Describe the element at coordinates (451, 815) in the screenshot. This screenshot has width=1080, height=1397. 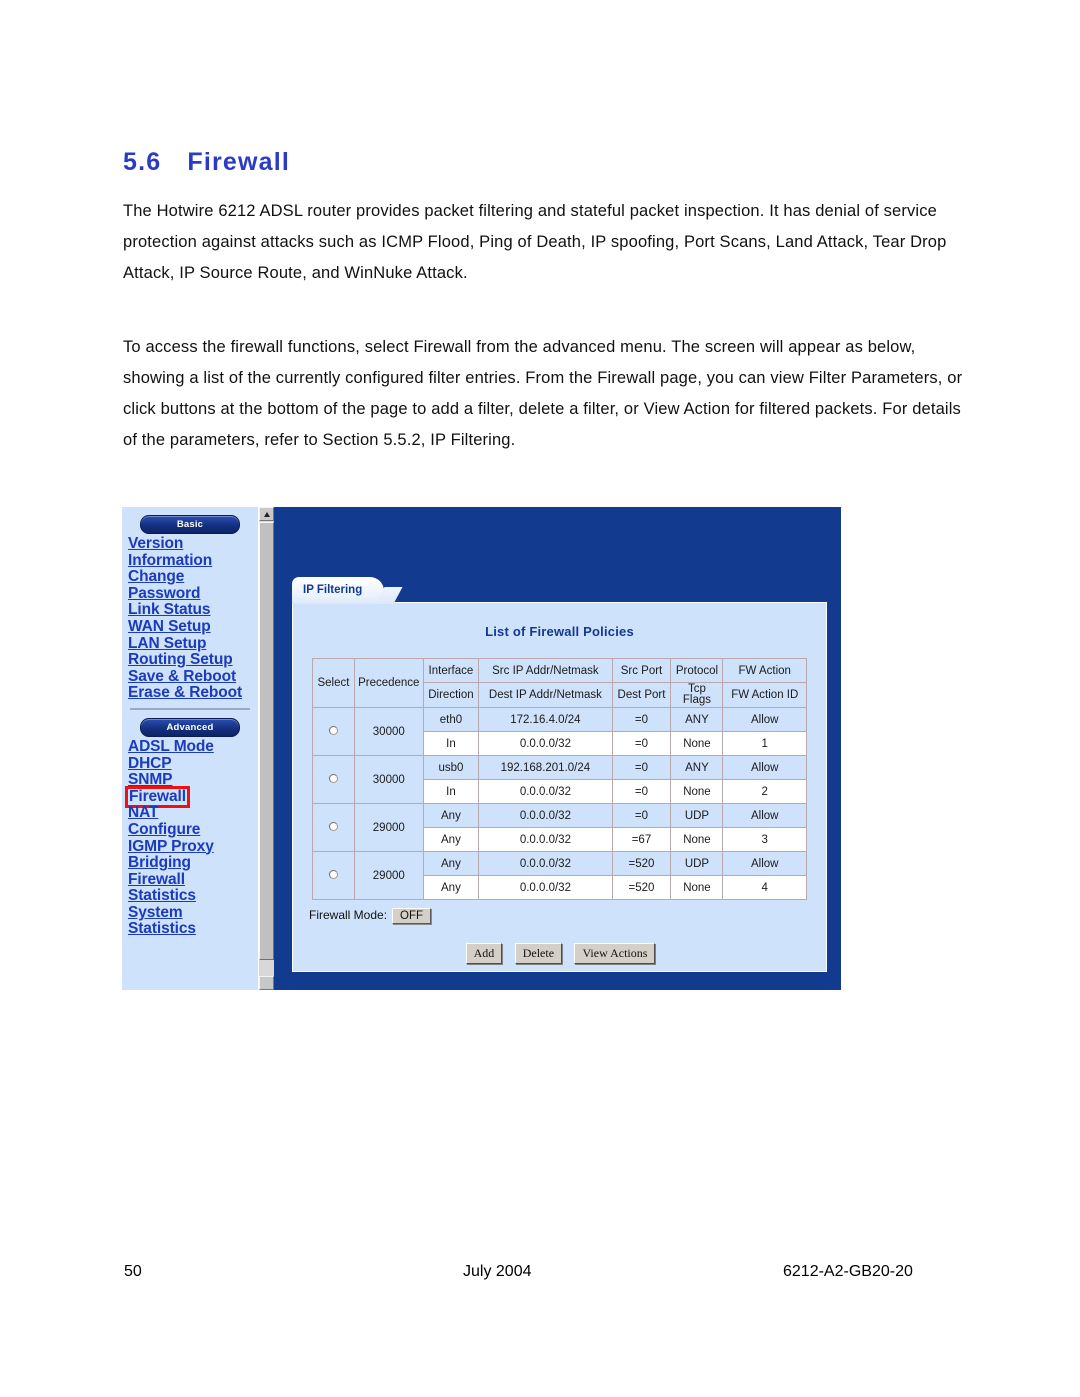
I see `row-interface-3: Any` at that location.